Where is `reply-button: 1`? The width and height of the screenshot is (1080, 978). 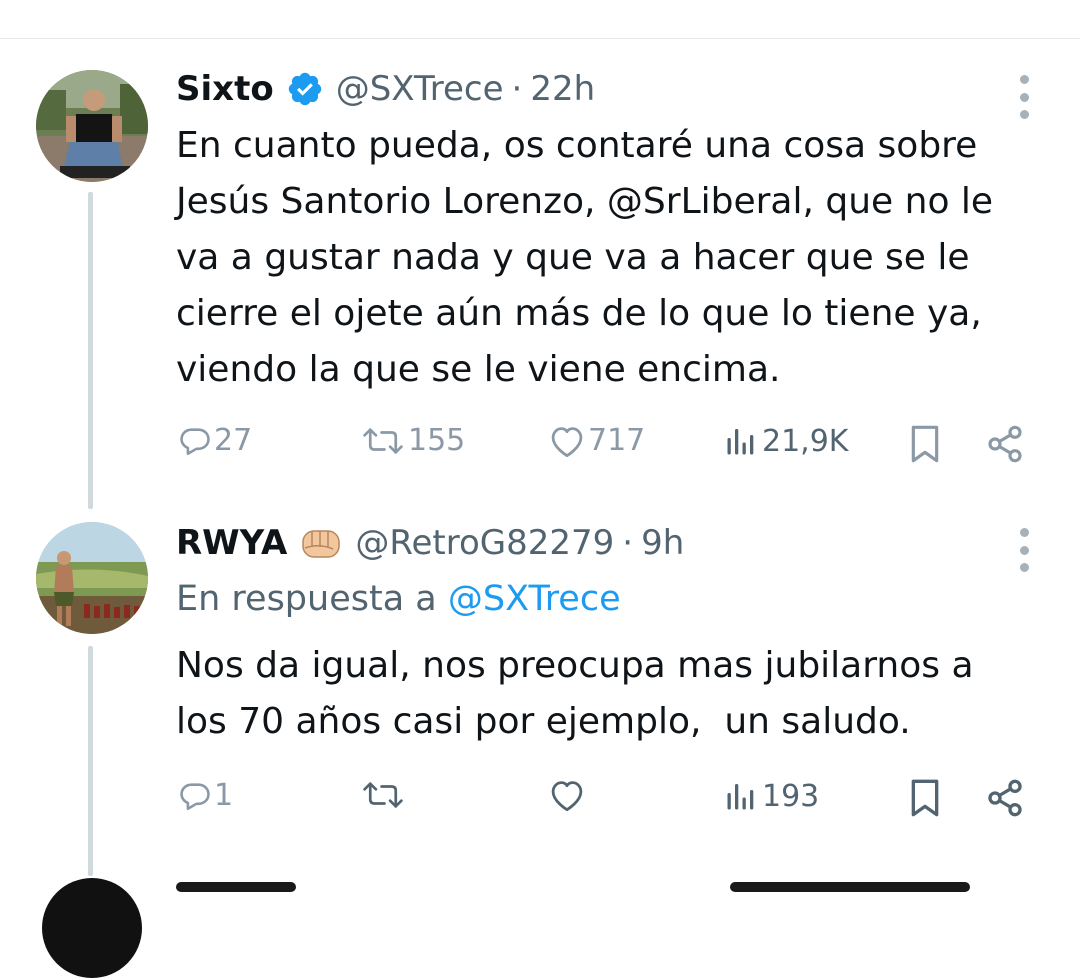 reply-button: 1 is located at coordinates (205, 795).